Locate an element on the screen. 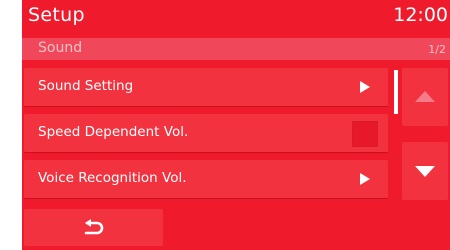 This screenshot has width=450, height=250. menu-item-label: Speed Dependent Vol. is located at coordinates (113, 132).